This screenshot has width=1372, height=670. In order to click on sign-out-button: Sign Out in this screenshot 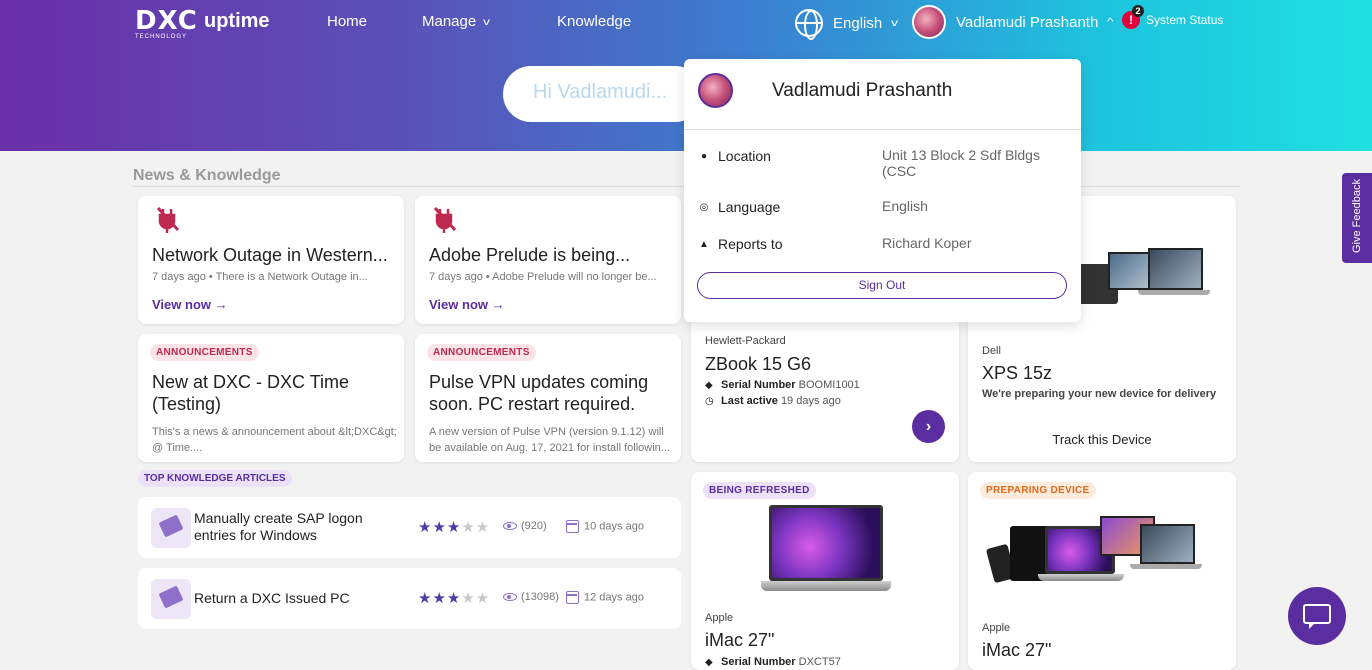, I will do `click(882, 285)`.